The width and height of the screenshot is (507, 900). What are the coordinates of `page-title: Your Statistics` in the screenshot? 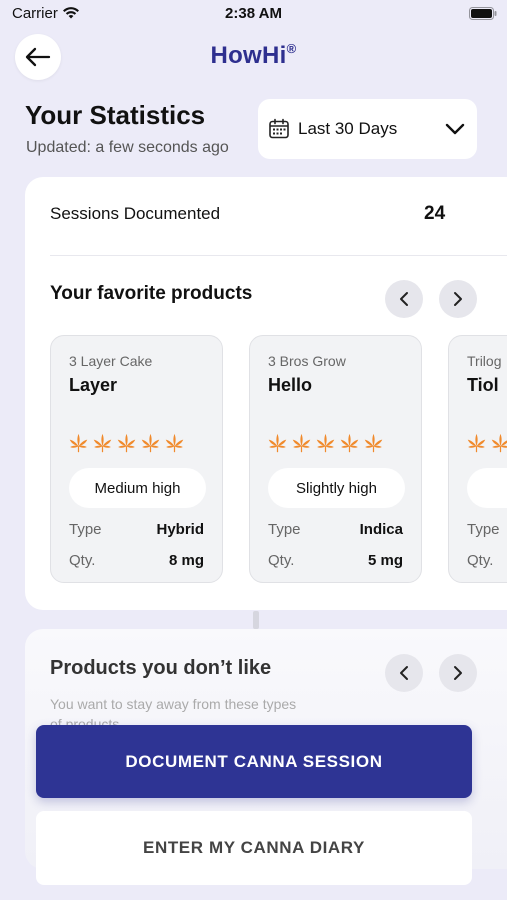 It's located at (115, 115).